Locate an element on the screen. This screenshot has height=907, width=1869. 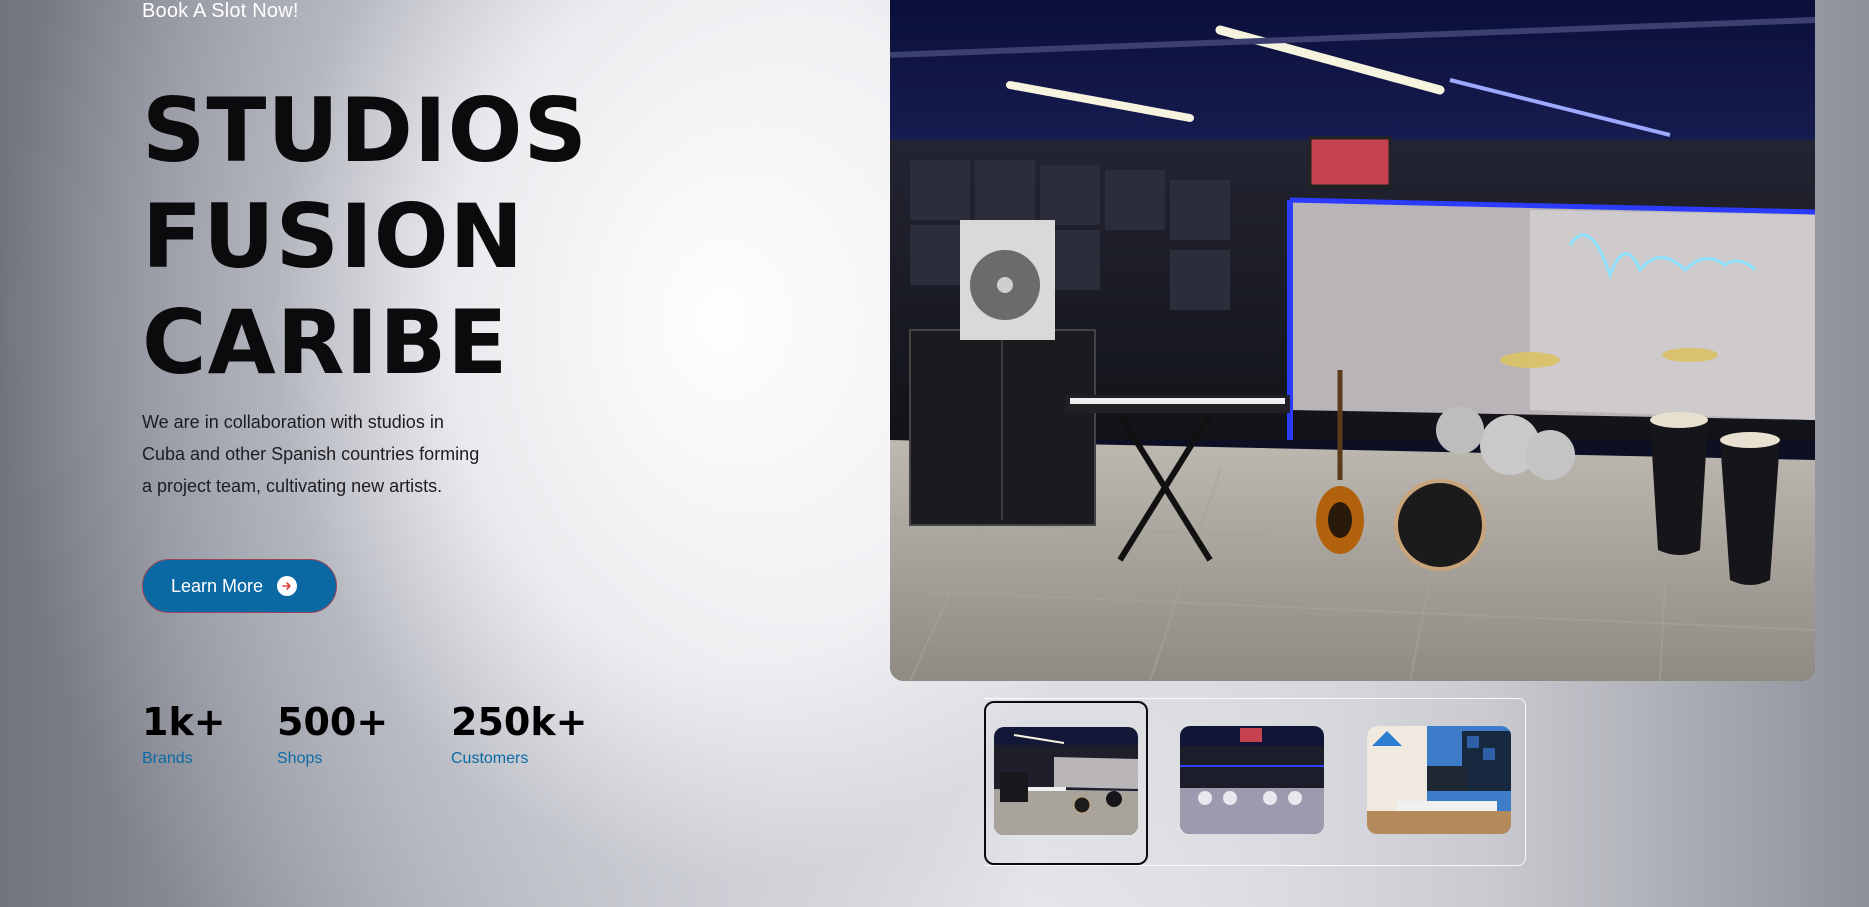
thumbnail-control-room is located at coordinates (1440, 781).